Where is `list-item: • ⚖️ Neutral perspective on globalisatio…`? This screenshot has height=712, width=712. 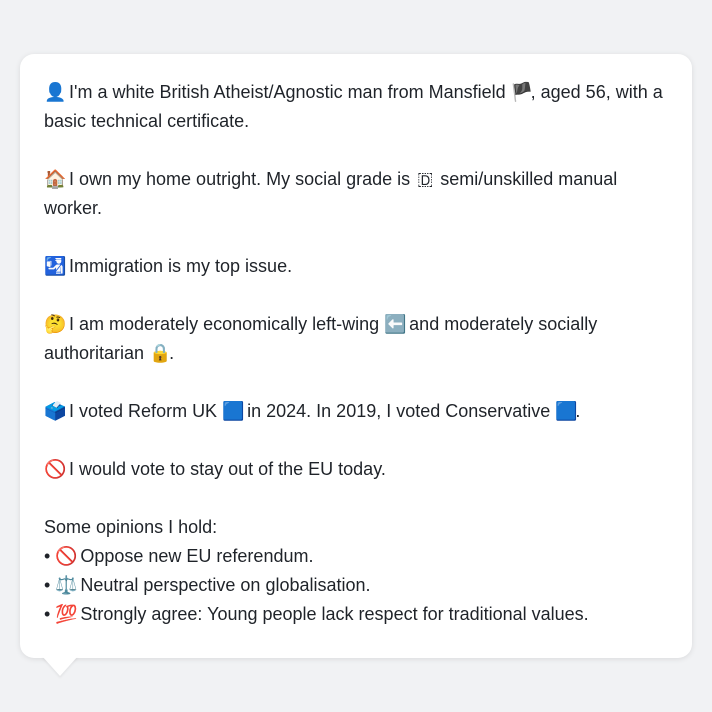
list-item: • ⚖️ Neutral perspective on globalisatio… is located at coordinates (356, 585).